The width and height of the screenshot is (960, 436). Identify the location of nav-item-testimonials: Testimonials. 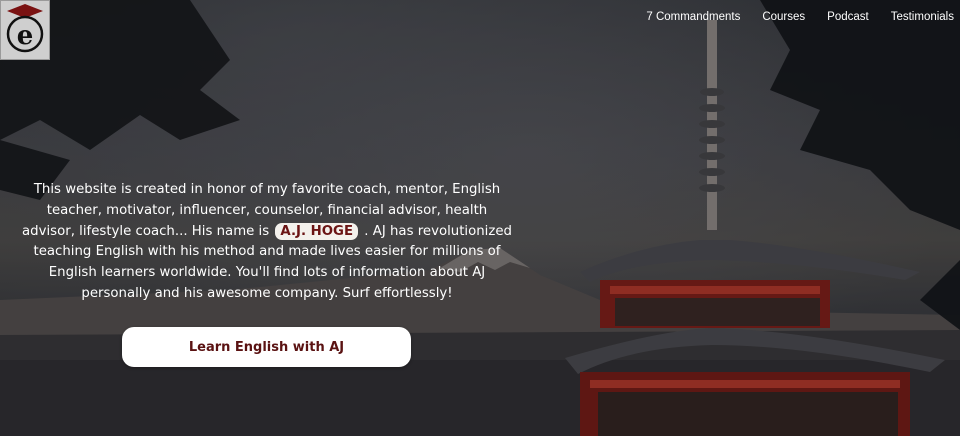
(917, 17).